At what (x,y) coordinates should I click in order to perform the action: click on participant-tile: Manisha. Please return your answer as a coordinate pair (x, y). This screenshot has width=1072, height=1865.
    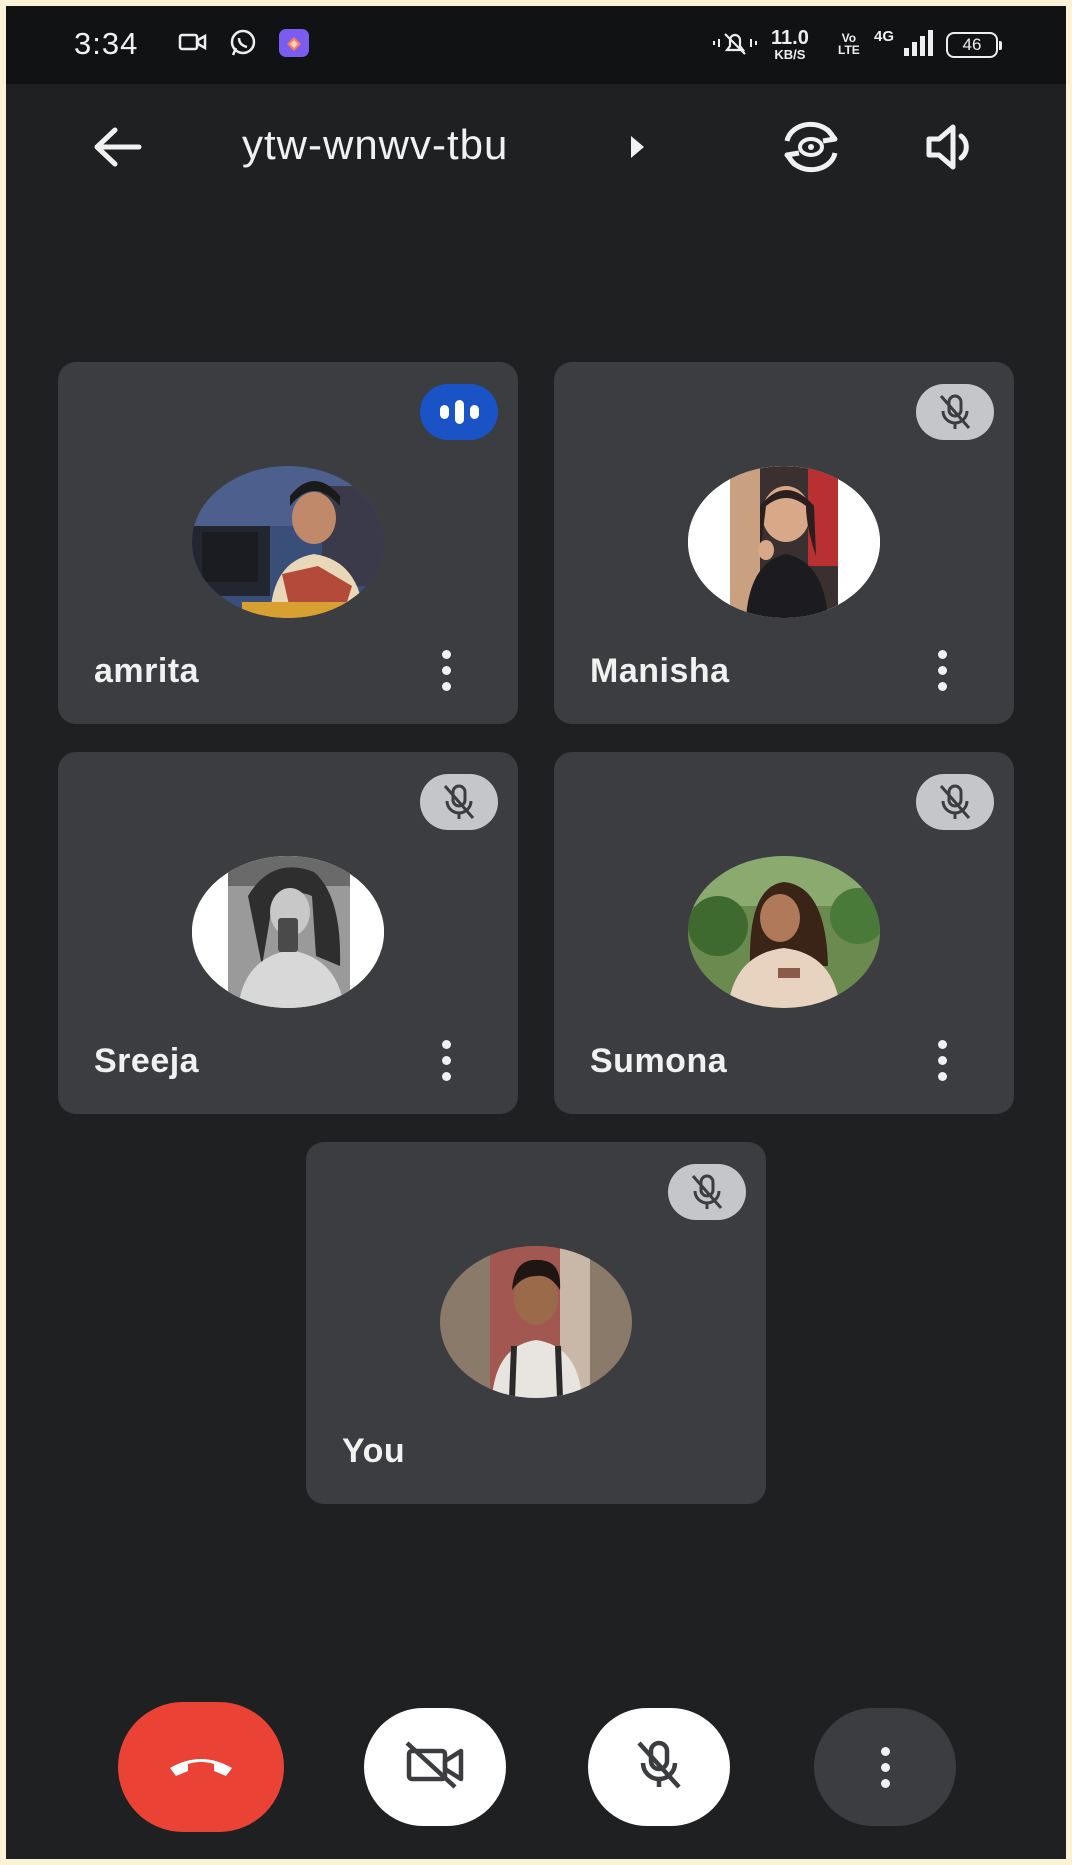
    Looking at the image, I should click on (784, 543).